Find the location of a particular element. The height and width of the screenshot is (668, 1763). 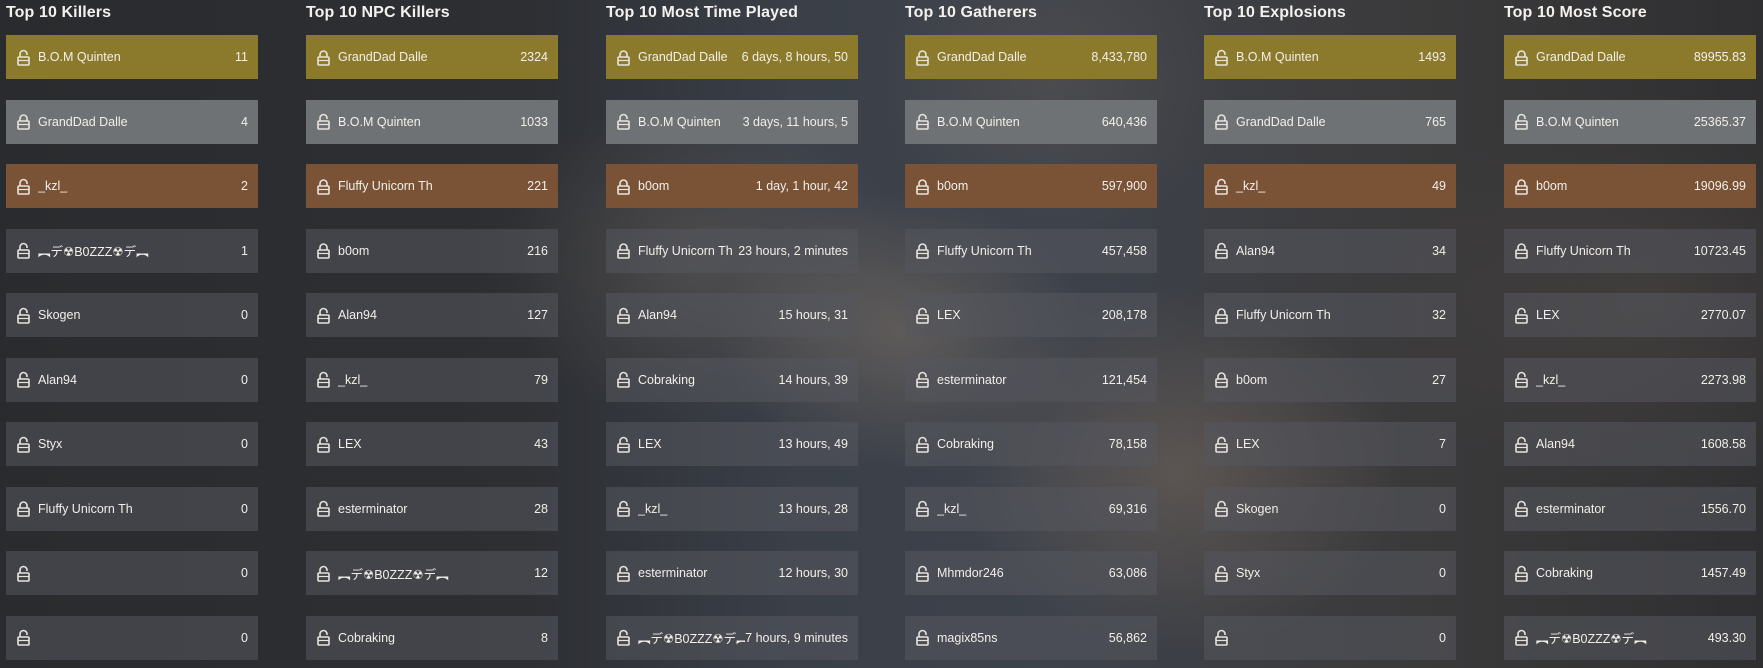

leaderboard-title: Top 10 Gatherers is located at coordinates (971, 12).